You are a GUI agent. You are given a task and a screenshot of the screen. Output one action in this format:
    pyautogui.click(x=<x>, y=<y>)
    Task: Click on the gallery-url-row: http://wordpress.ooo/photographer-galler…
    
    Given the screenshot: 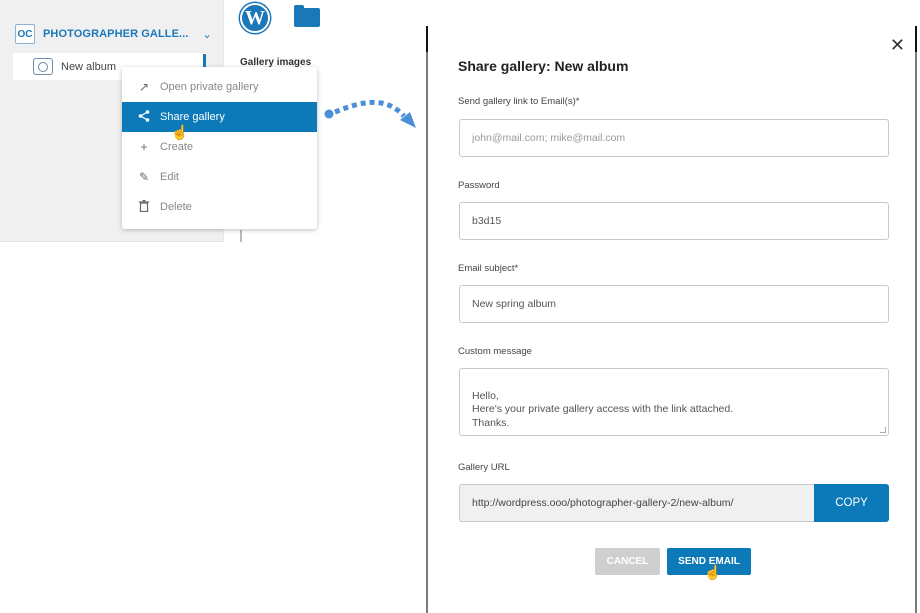 What is the action you would take?
    pyautogui.click(x=674, y=503)
    